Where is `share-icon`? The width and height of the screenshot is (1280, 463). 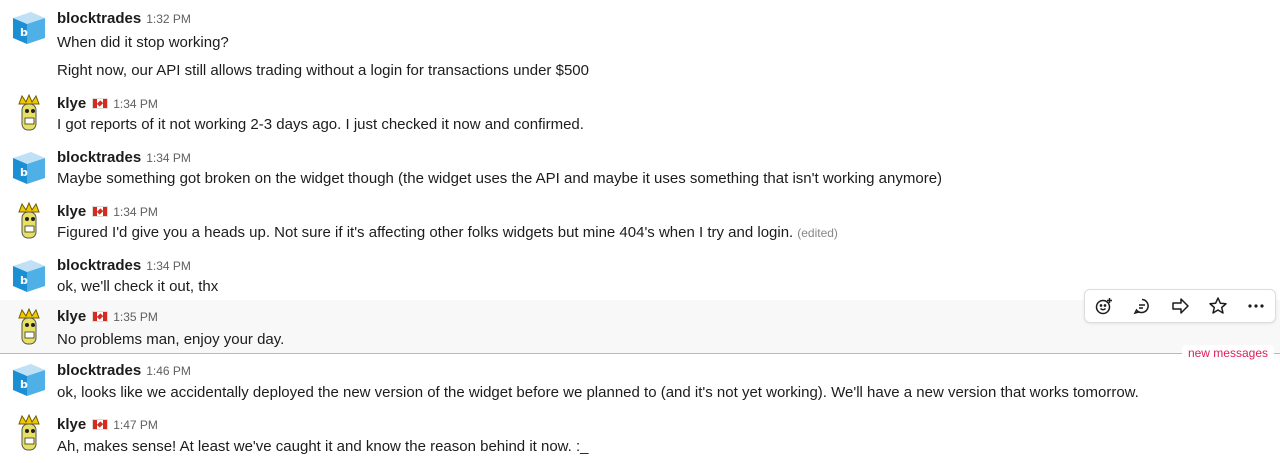 share-icon is located at coordinates (1180, 306).